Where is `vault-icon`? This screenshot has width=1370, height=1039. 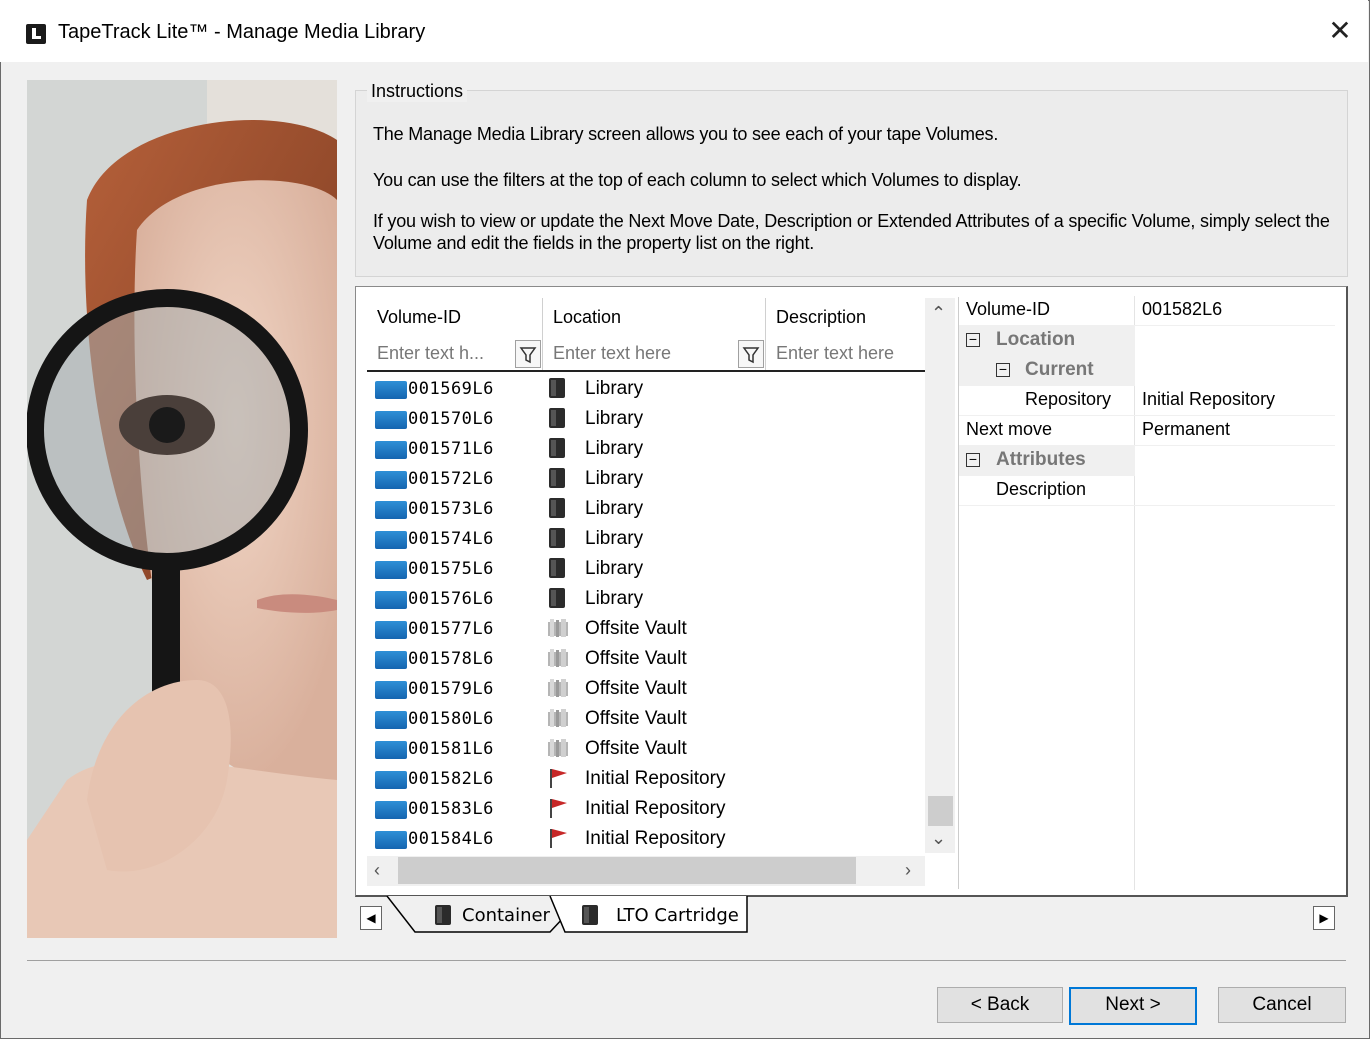
vault-icon is located at coordinates (557, 748).